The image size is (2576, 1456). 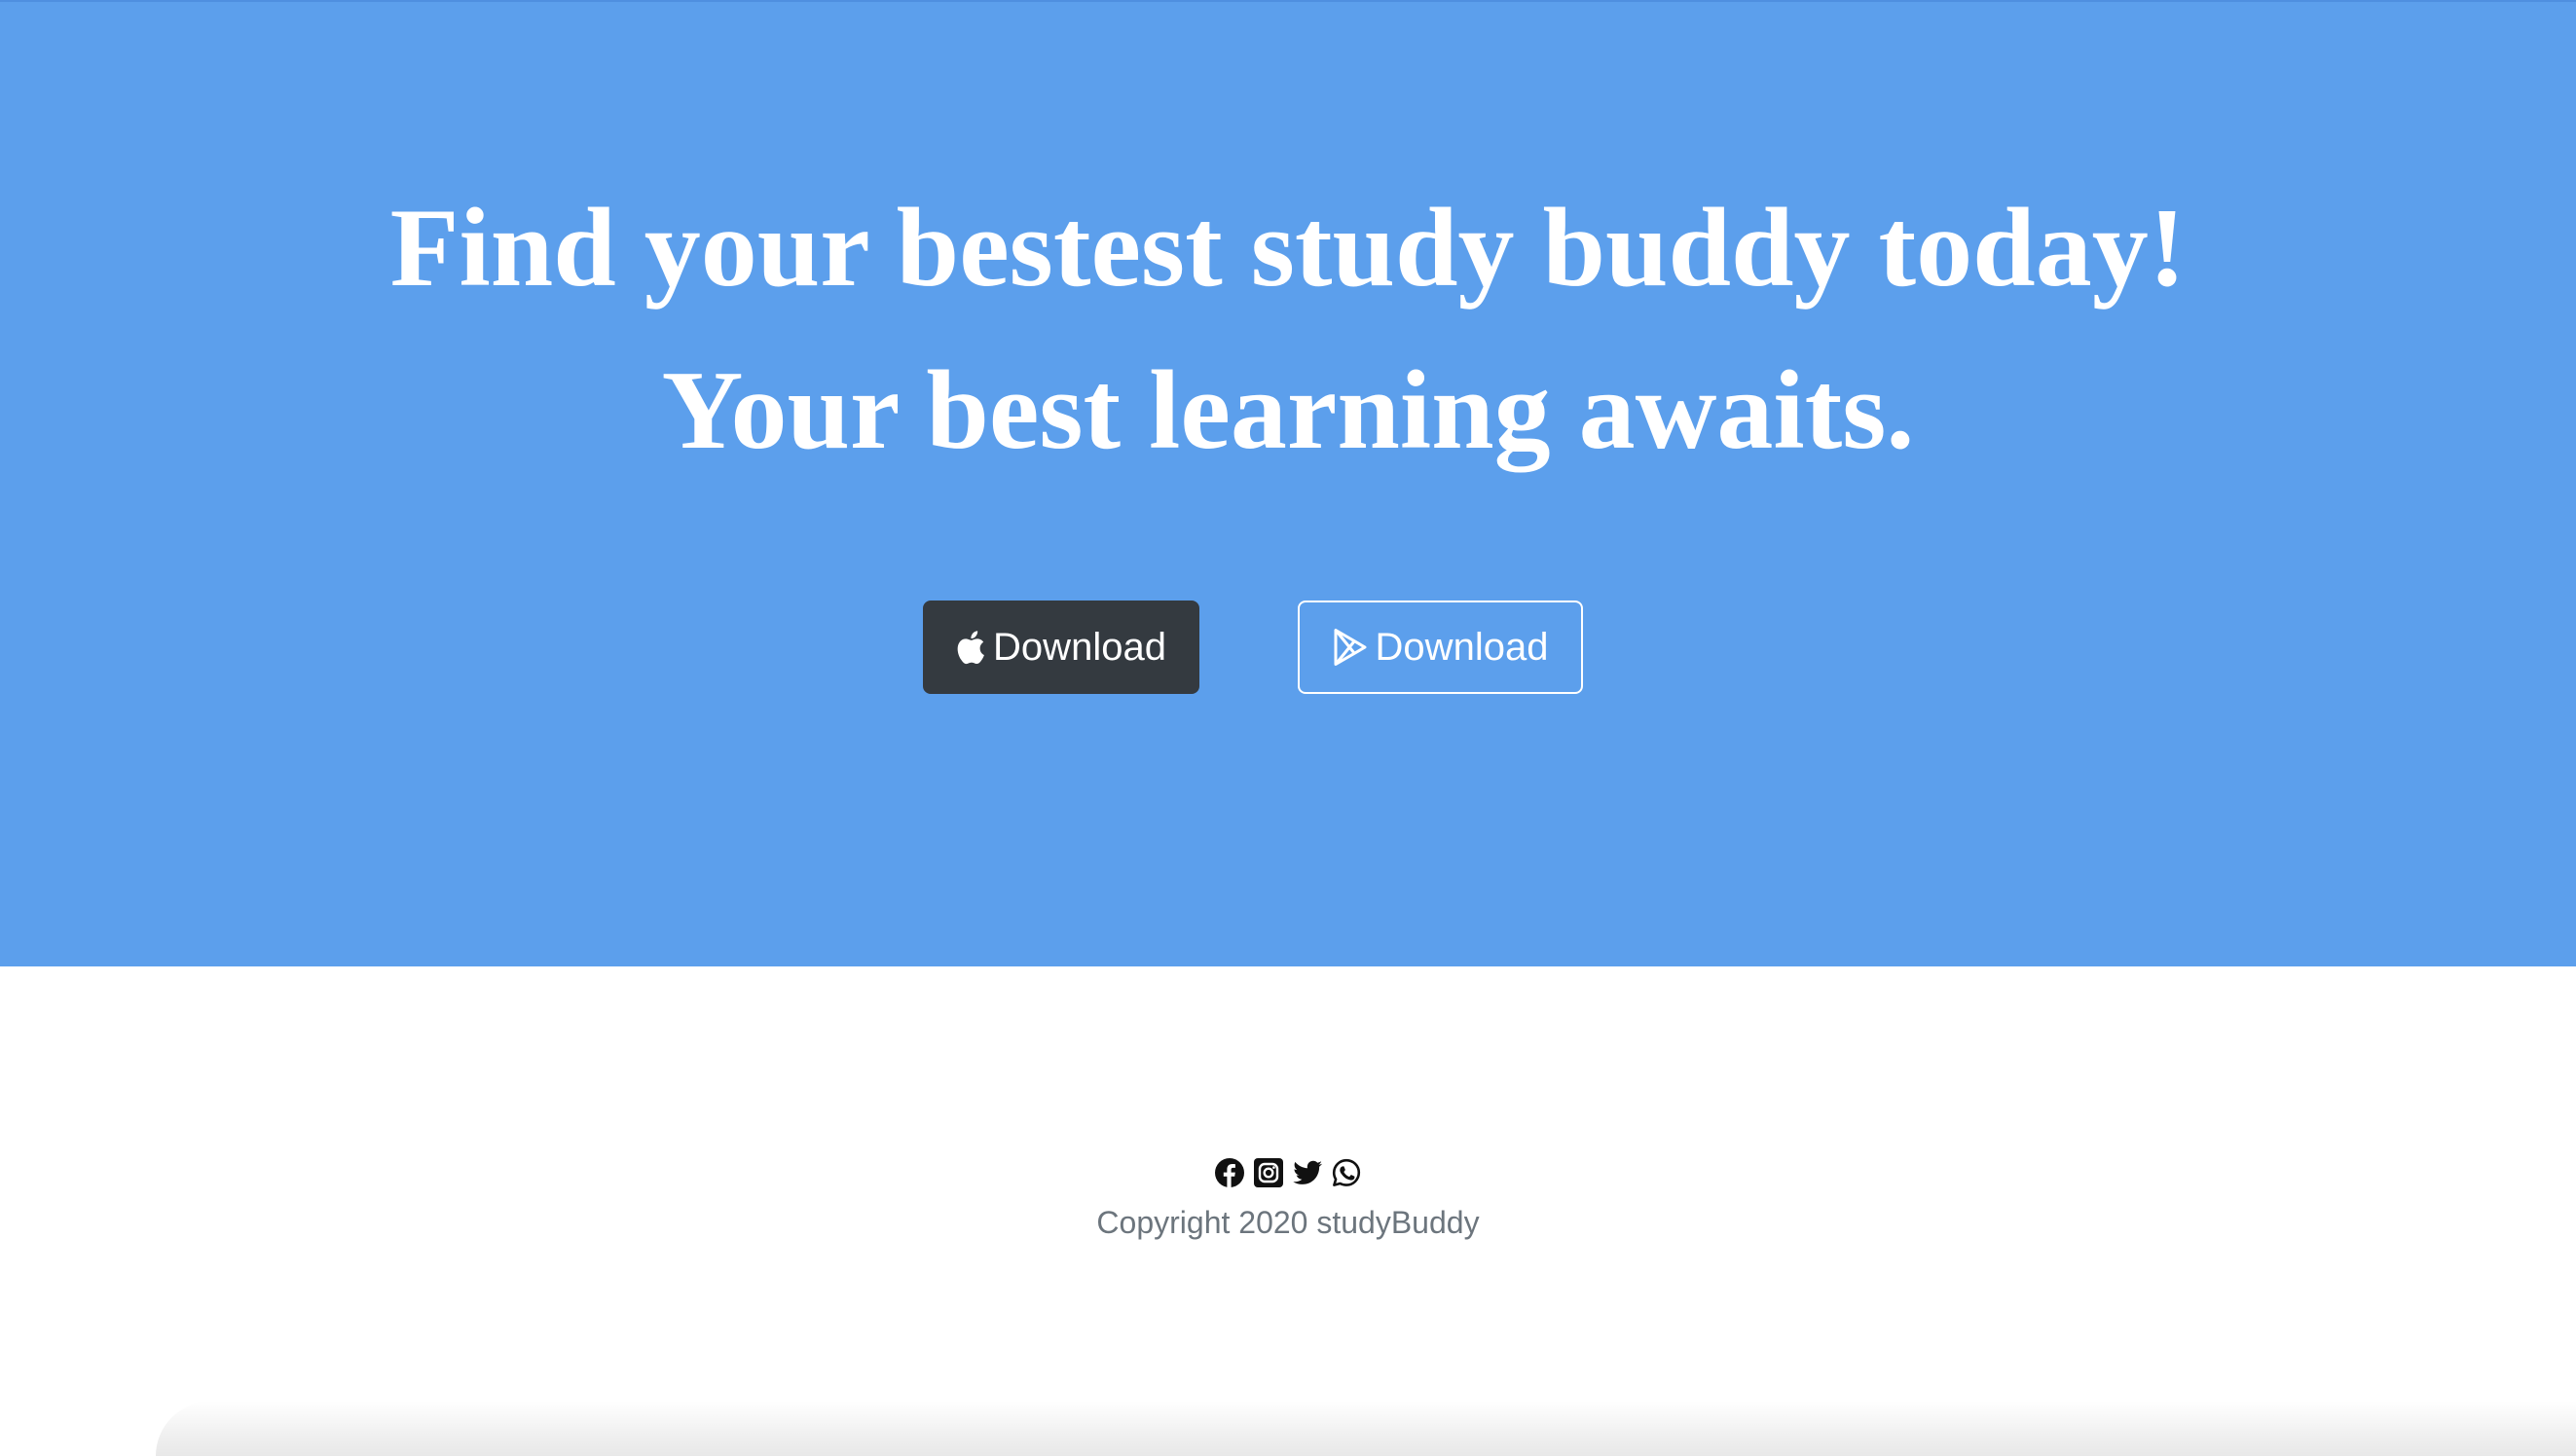 I want to click on whatsapp-icon, so click(x=1346, y=1172).